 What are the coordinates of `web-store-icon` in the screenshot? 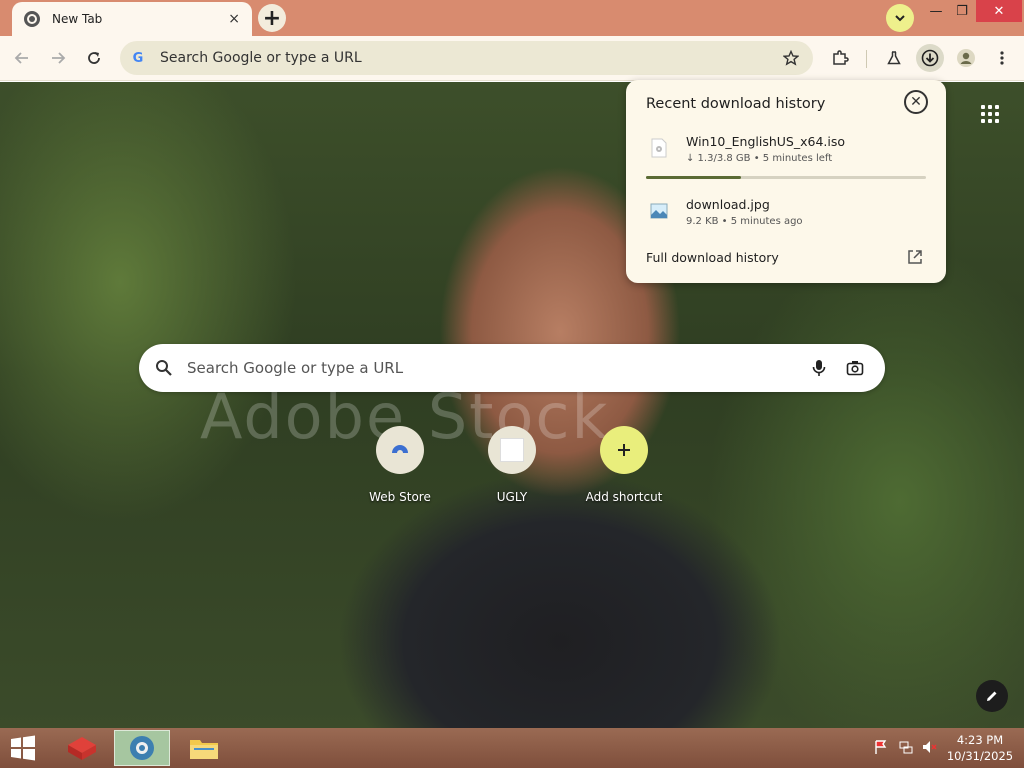 It's located at (400, 450).